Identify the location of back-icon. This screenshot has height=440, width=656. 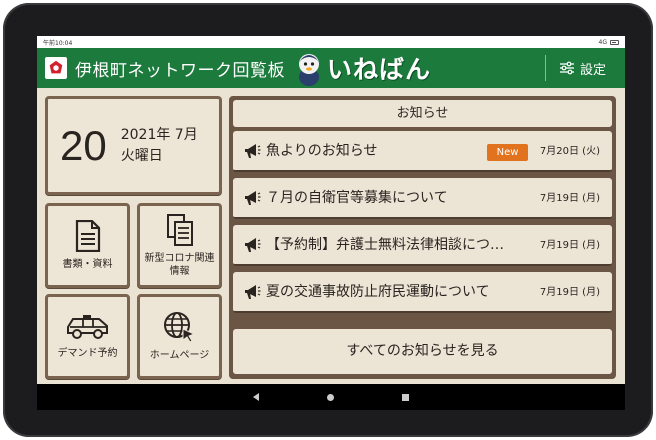
(256, 397).